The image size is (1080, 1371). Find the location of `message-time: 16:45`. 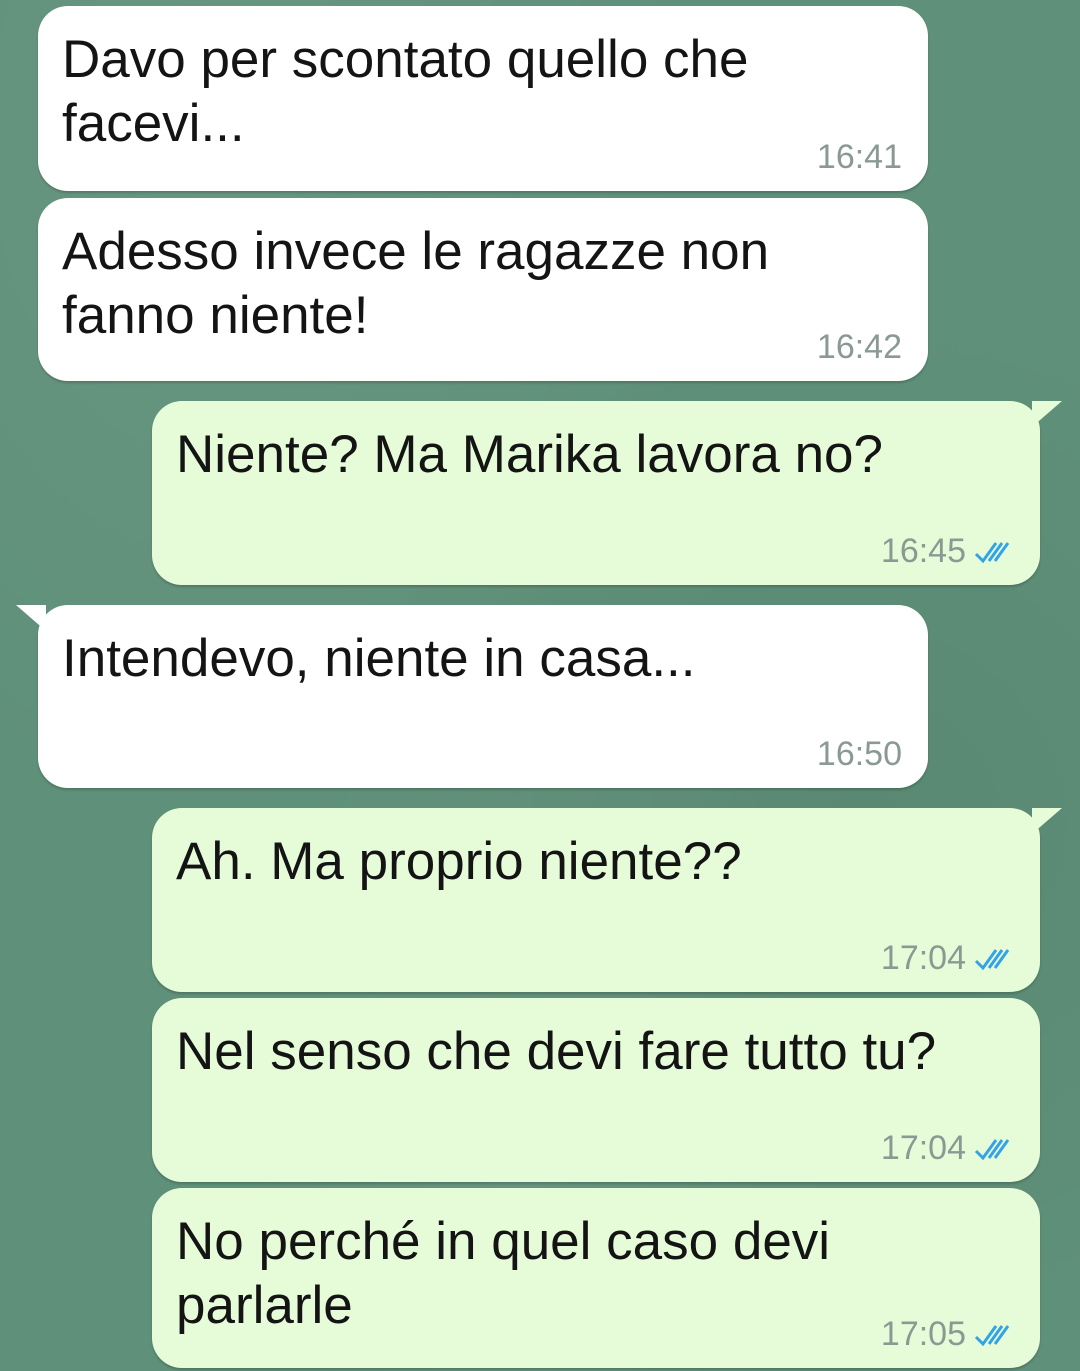

message-time: 16:45 is located at coordinates (923, 551).